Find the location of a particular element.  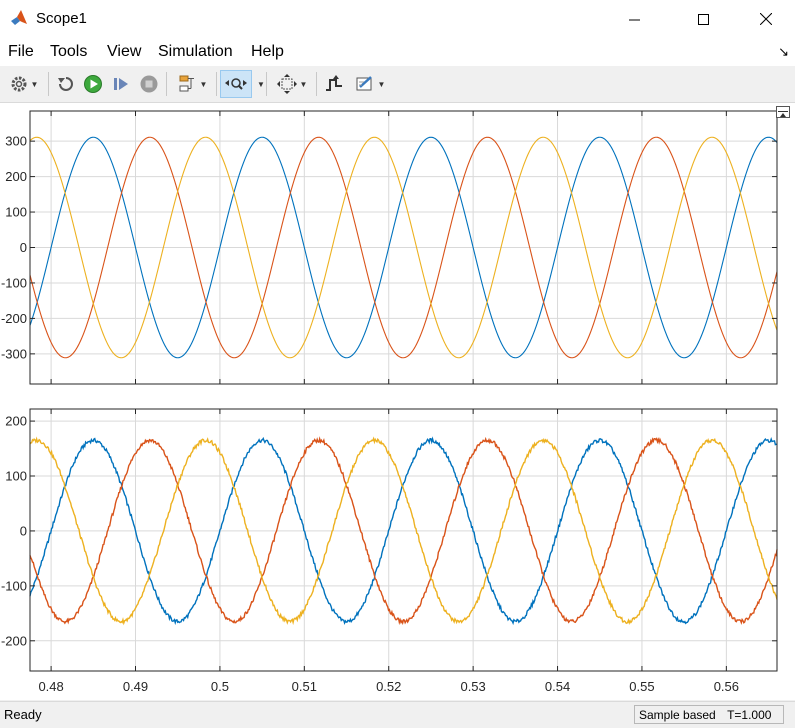

x-tick-label: 0.52 is located at coordinates (388, 686).